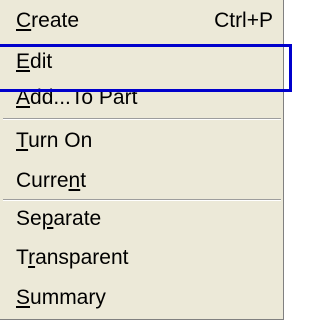 This screenshot has width=320, height=322. I want to click on menu-item-label: Create, so click(48, 20).